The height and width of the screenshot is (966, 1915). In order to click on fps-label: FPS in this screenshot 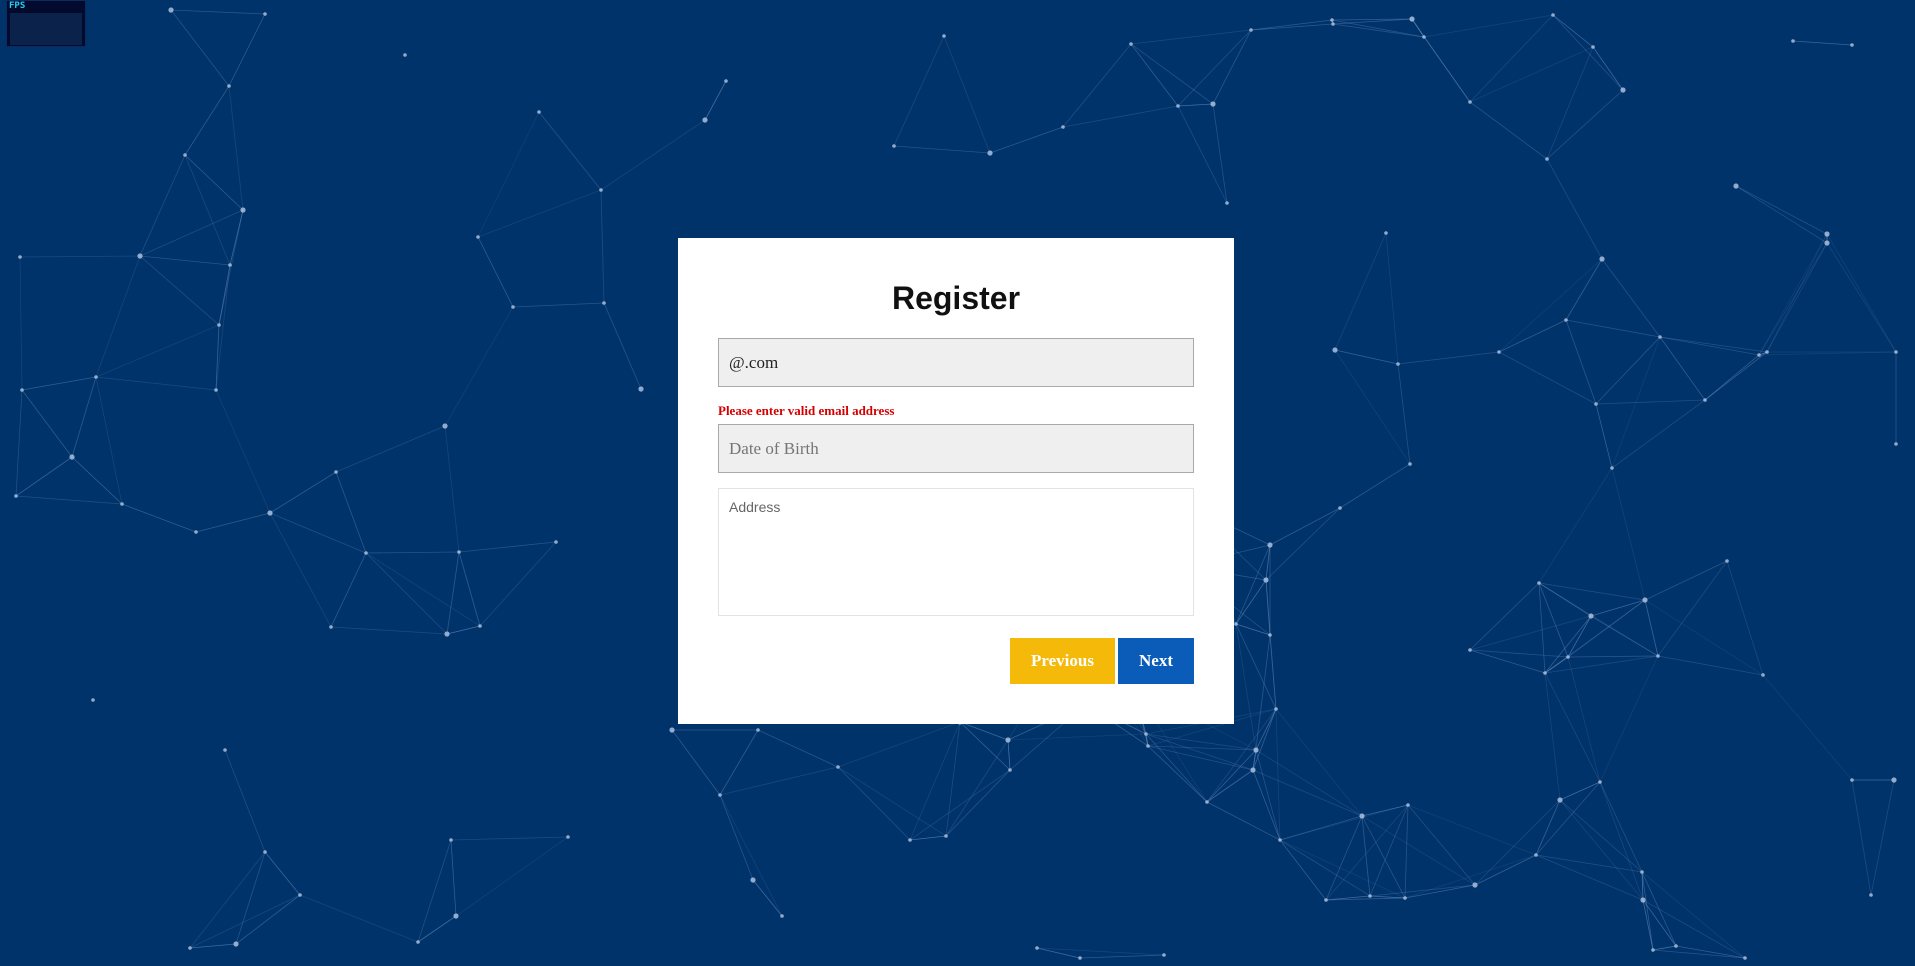, I will do `click(17, 6)`.